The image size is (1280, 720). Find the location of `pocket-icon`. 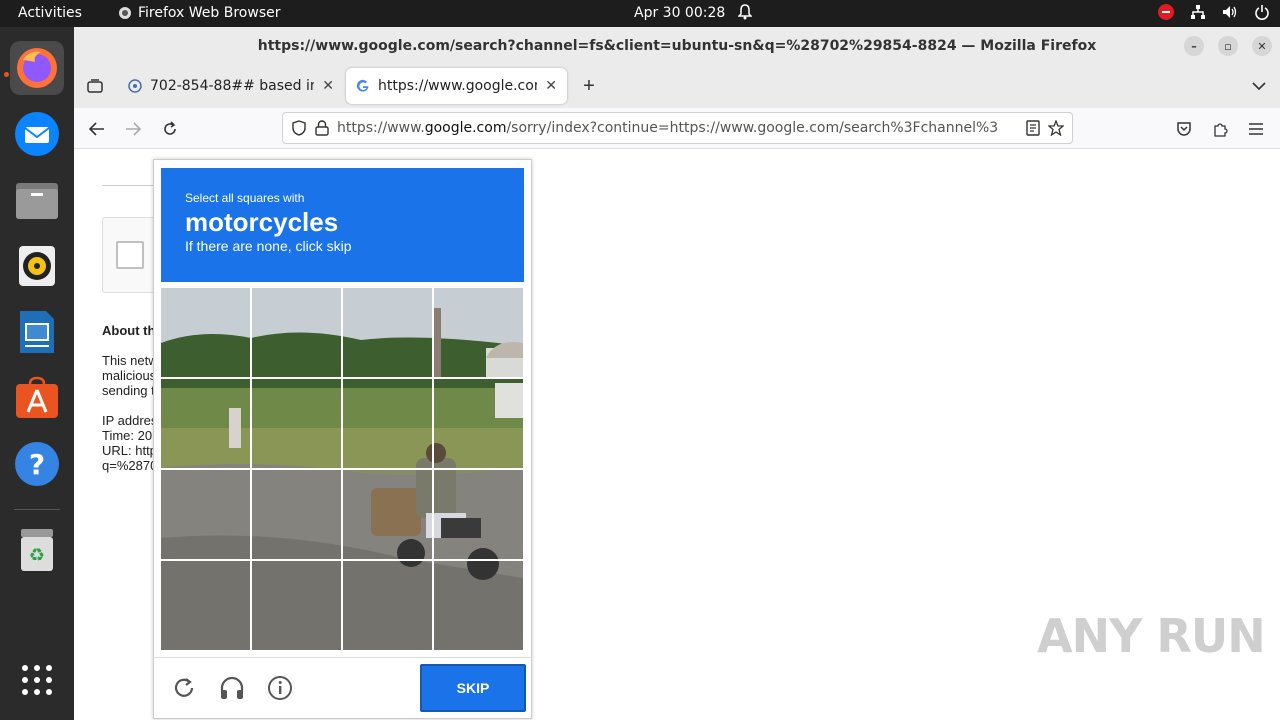

pocket-icon is located at coordinates (1184, 129).